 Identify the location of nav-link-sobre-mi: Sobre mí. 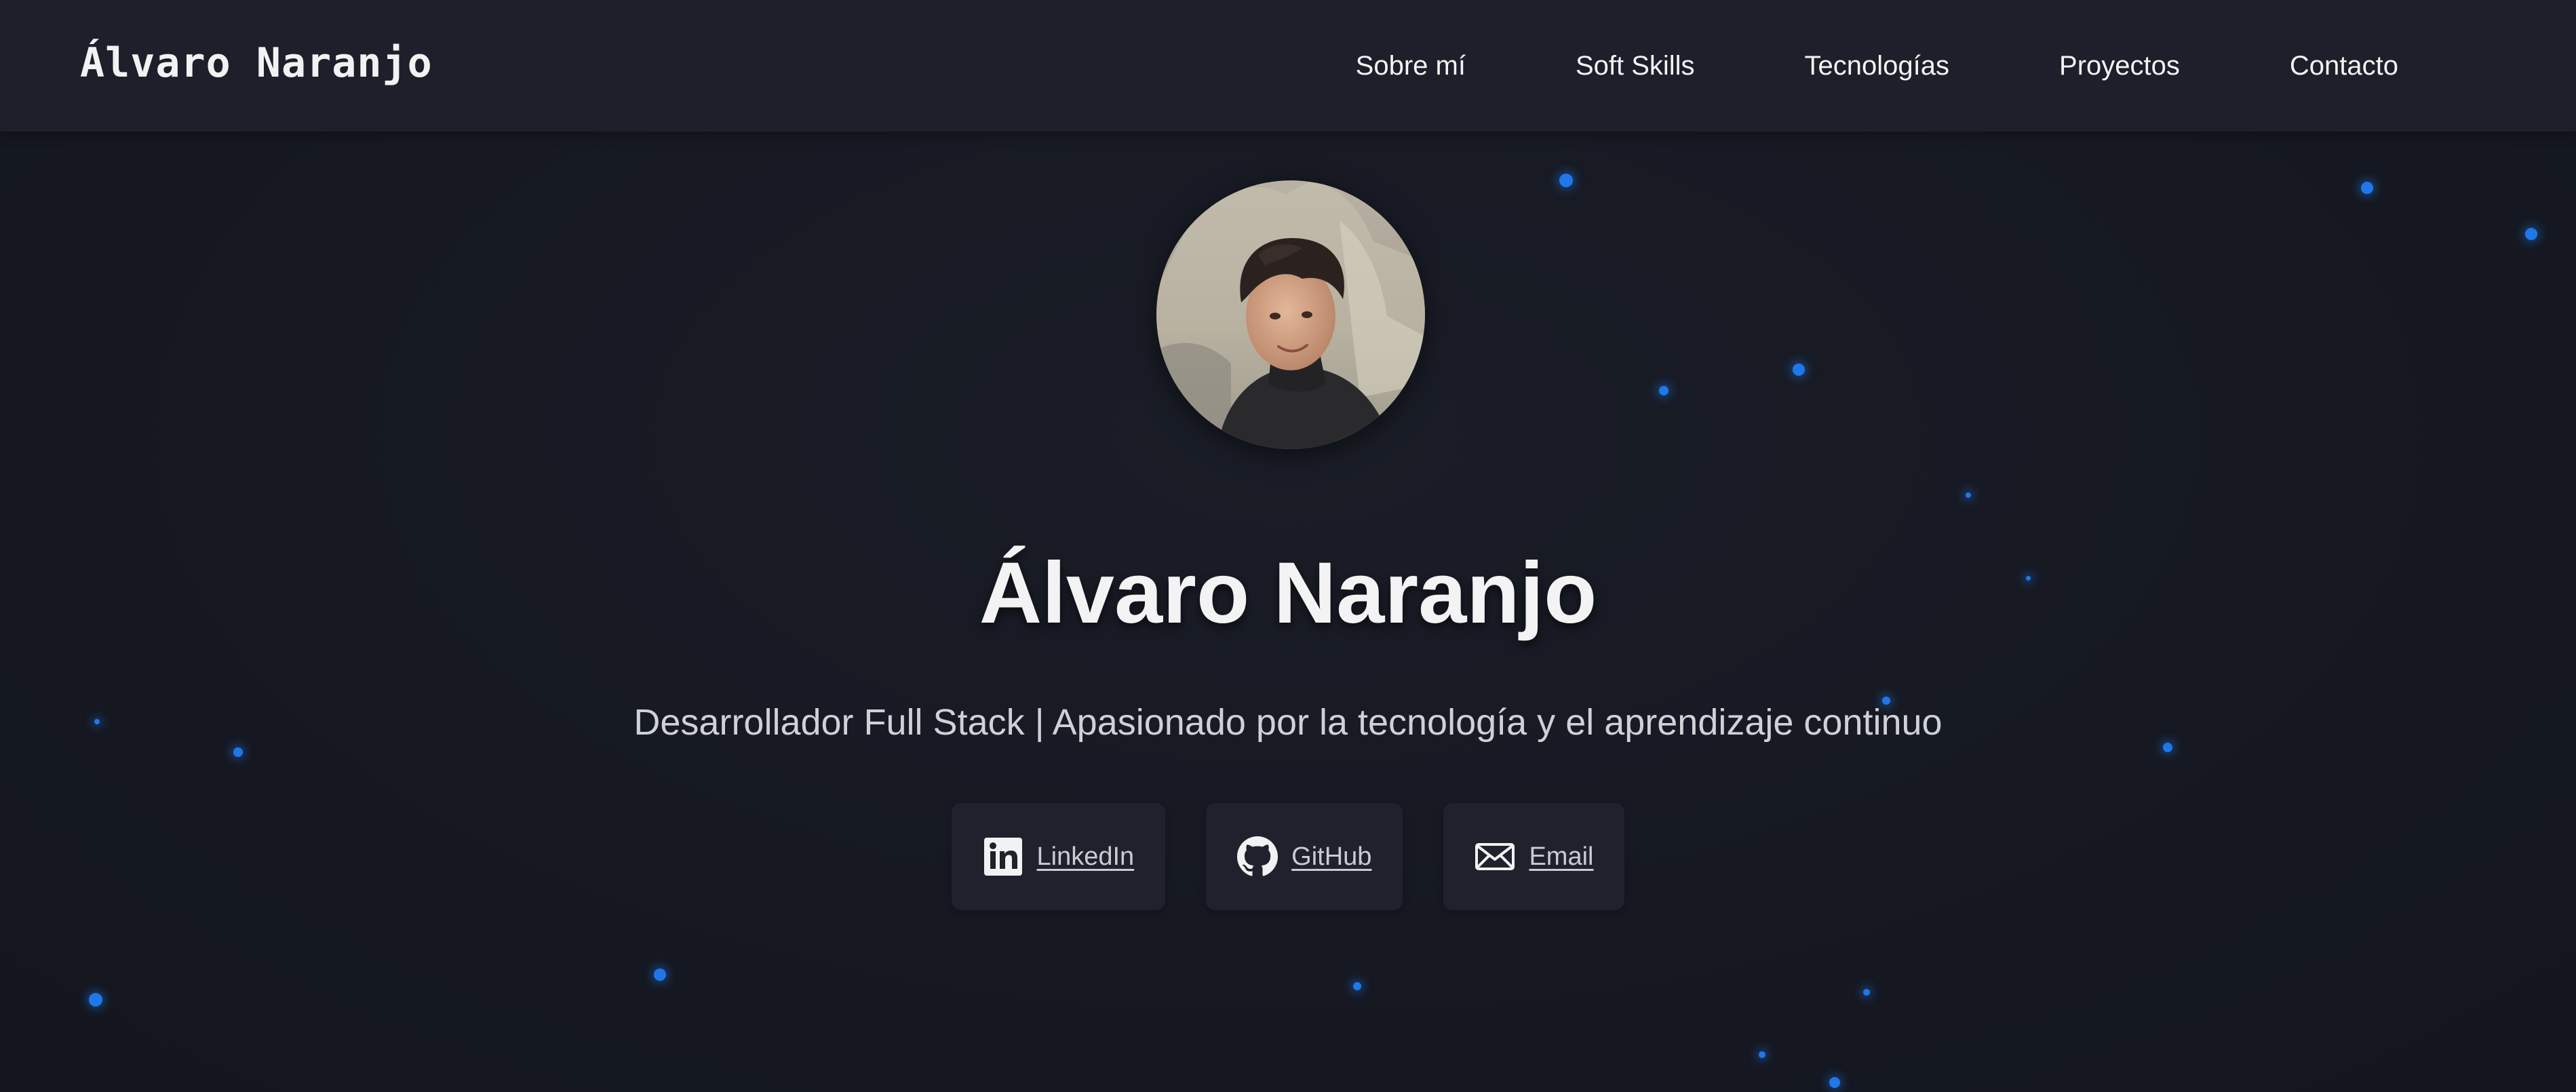
(1411, 66).